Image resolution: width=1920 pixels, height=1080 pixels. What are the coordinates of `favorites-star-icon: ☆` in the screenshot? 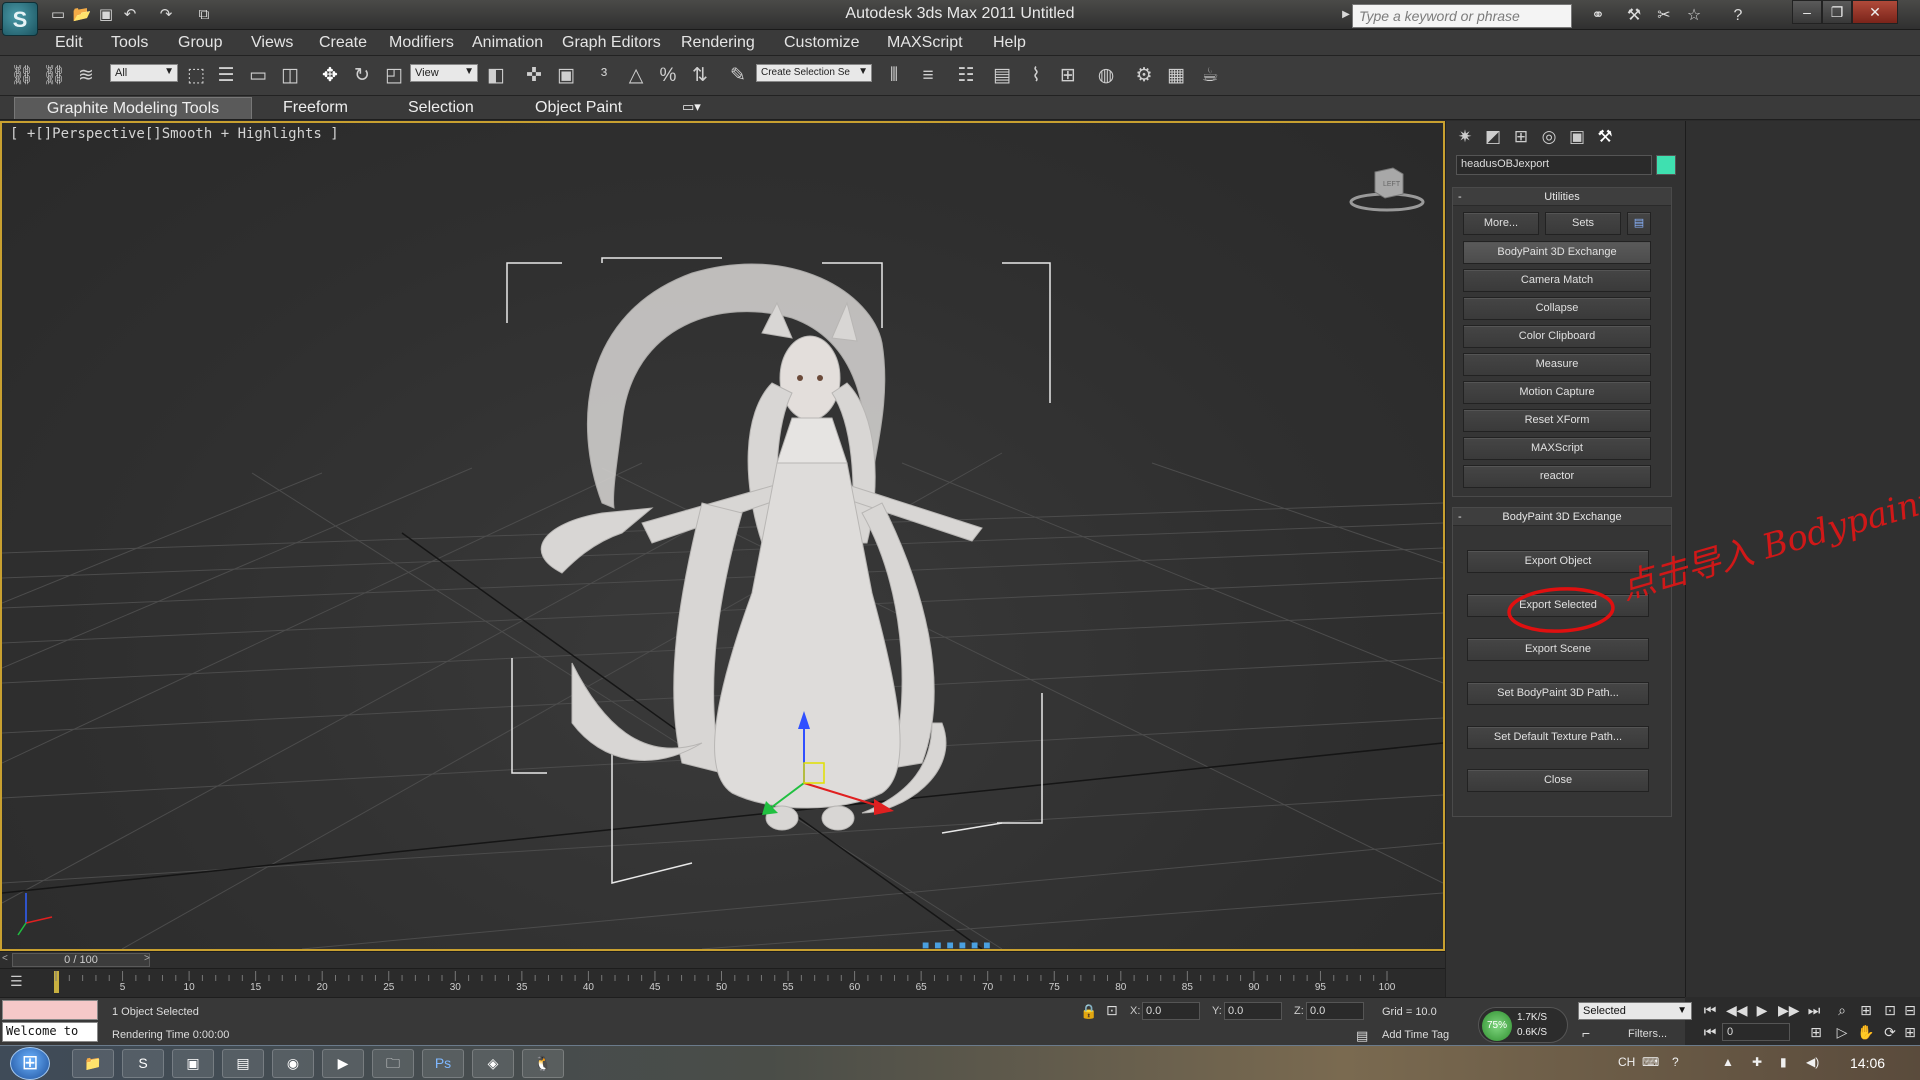 It's located at (1694, 16).